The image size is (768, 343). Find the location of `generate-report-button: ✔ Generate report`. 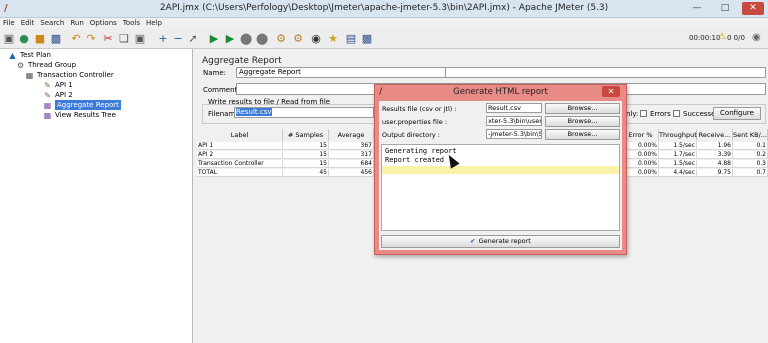

generate-report-button: ✔ Generate report is located at coordinates (500, 241).